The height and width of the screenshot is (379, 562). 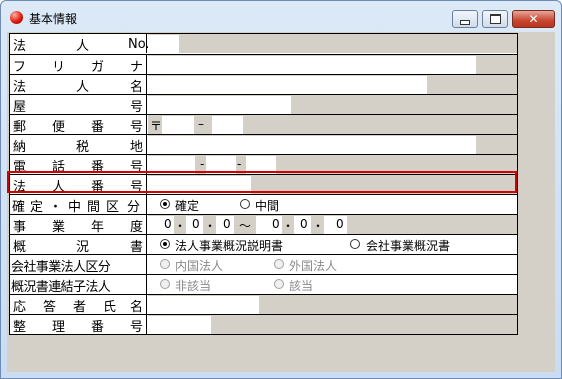 What do you see at coordinates (302, 225) in the screenshot?
I see `fiscal-to-month: 0` at bounding box center [302, 225].